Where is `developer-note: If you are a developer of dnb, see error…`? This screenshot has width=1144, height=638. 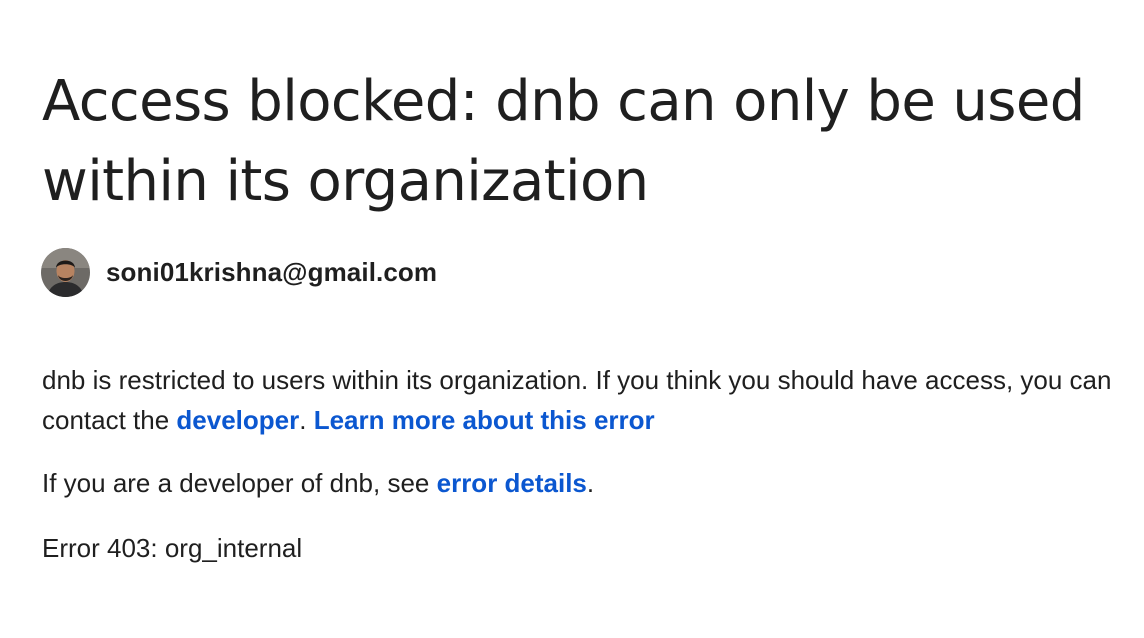
developer-note: If you are a developer of dnb, see error… is located at coordinates (582, 483).